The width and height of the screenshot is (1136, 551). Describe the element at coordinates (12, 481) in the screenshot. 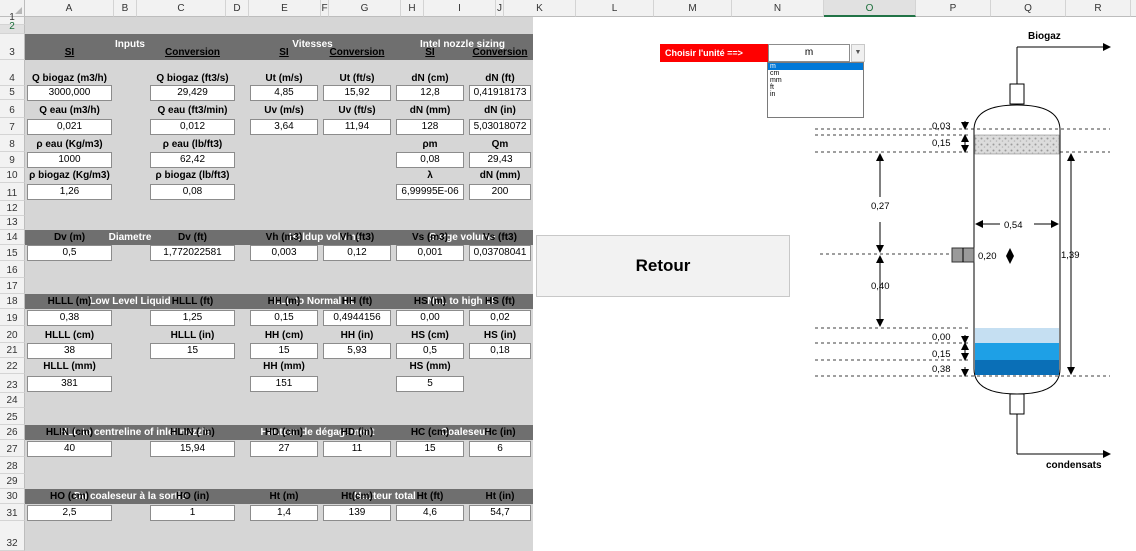

I see `row-header: 29` at that location.